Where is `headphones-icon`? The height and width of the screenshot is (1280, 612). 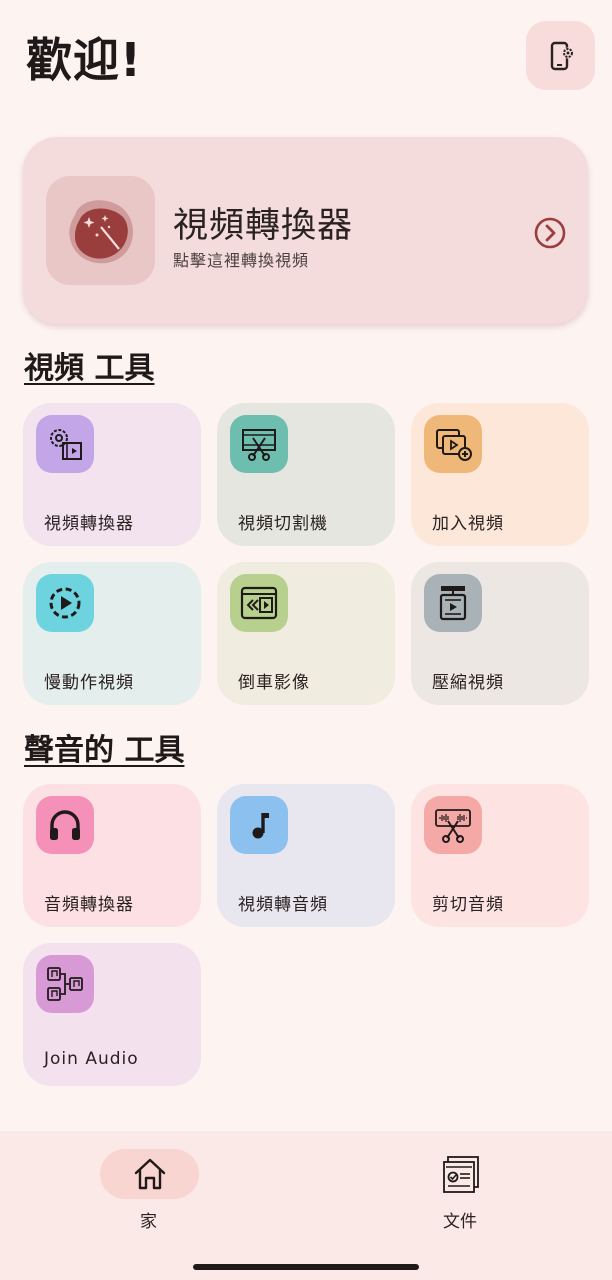 headphones-icon is located at coordinates (65, 825).